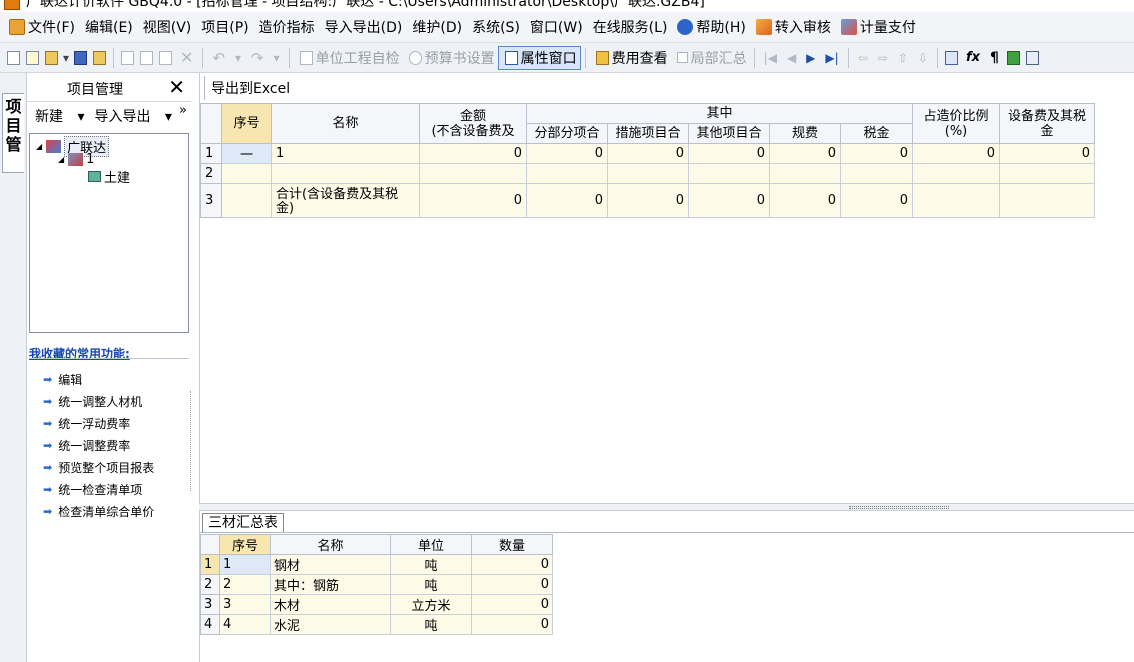 Image resolution: width=1134 pixels, height=662 pixels. Describe the element at coordinates (876, 200) in the screenshot. I see `cell-tax: 0` at that location.